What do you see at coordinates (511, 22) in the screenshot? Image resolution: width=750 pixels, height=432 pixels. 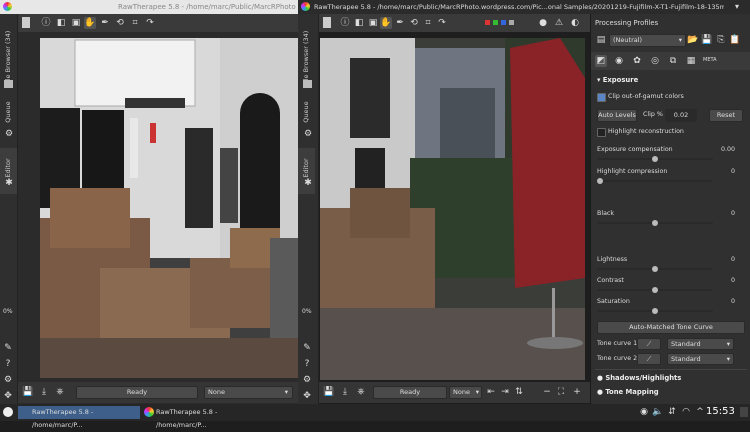 I see `luminance-channel-icon` at bounding box center [511, 22].